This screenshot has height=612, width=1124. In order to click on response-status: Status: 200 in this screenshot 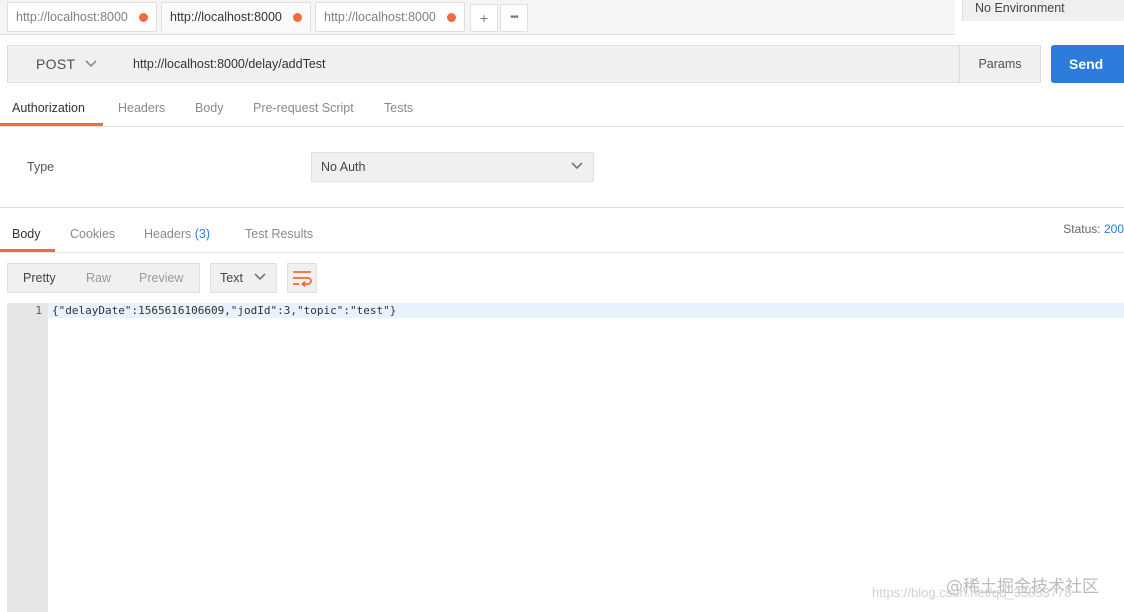, I will do `click(1093, 229)`.